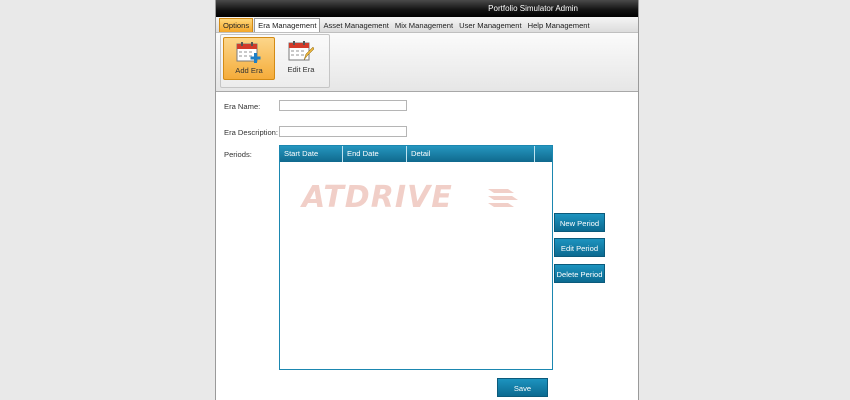  What do you see at coordinates (249, 70) in the screenshot?
I see `add-era-label: Add Era` at bounding box center [249, 70].